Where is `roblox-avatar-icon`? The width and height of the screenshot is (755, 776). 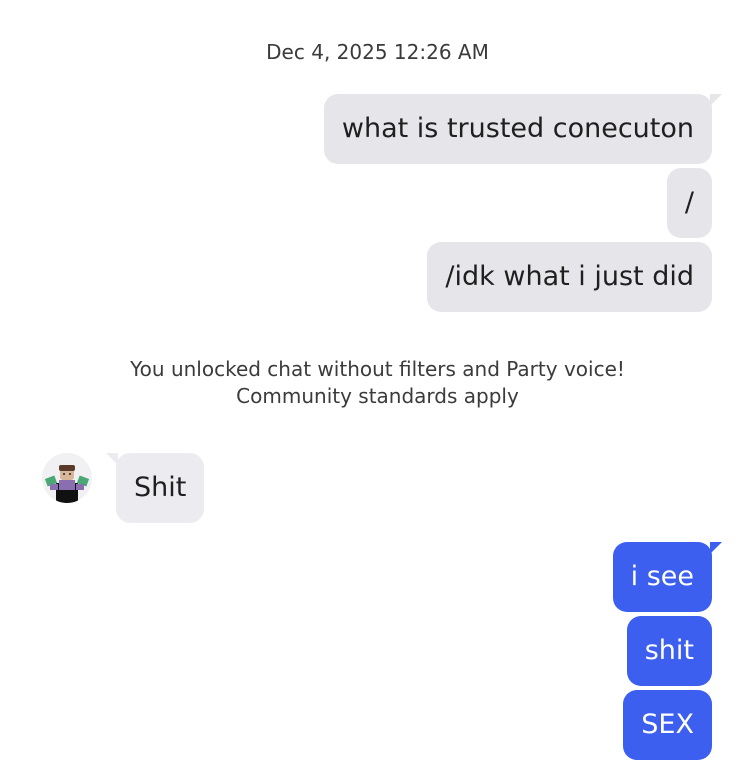 roblox-avatar-icon is located at coordinates (67, 478).